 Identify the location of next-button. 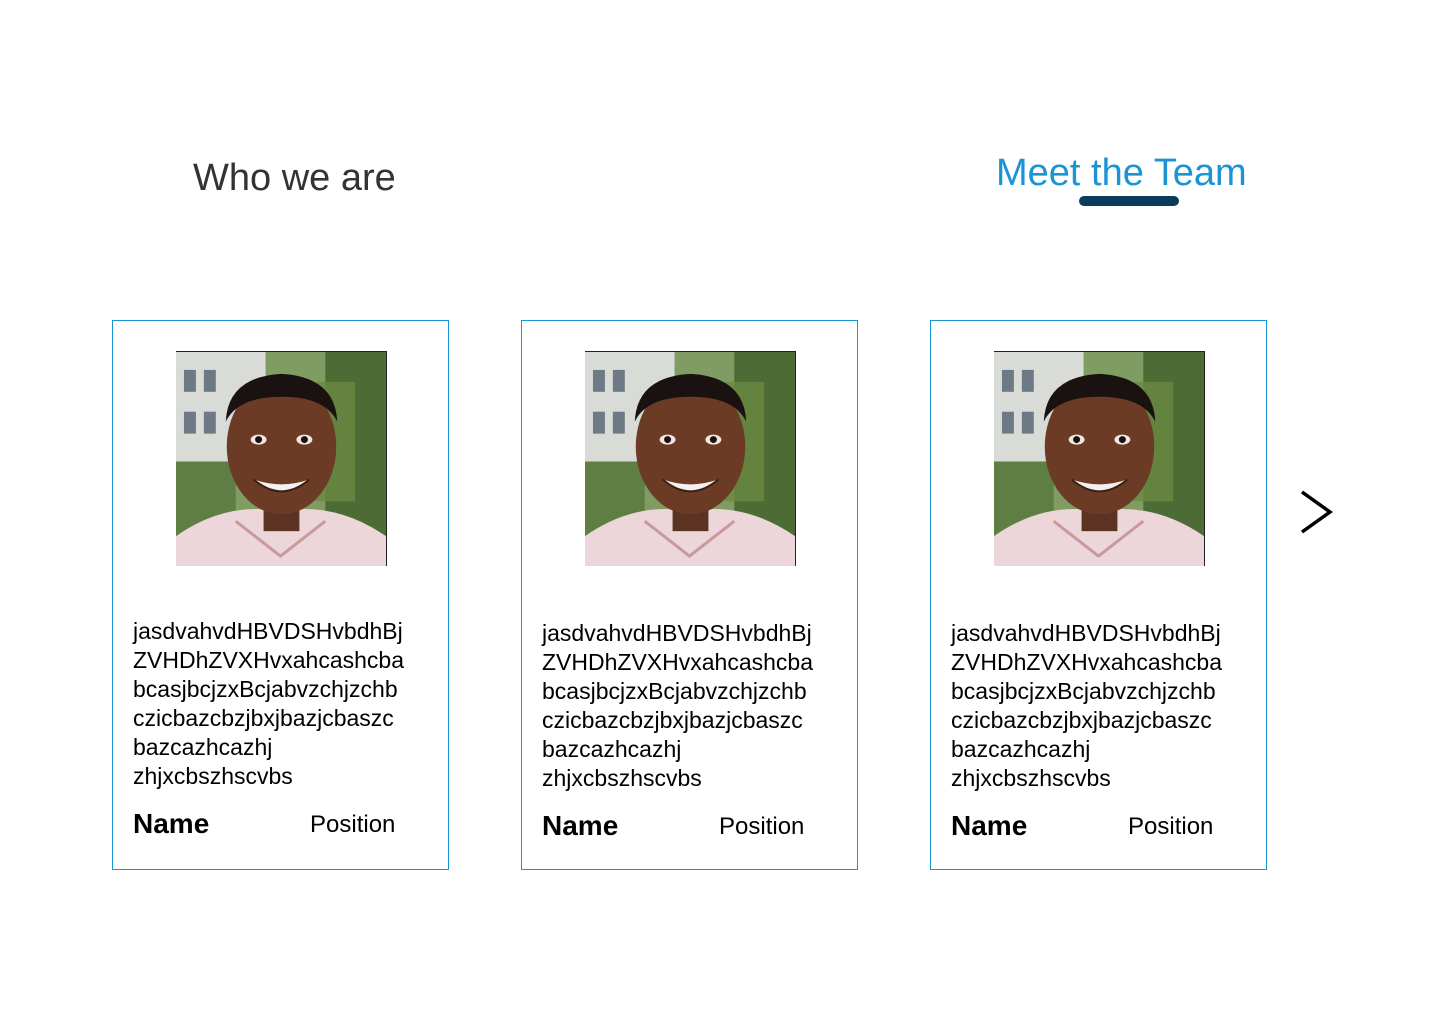
(1317, 512).